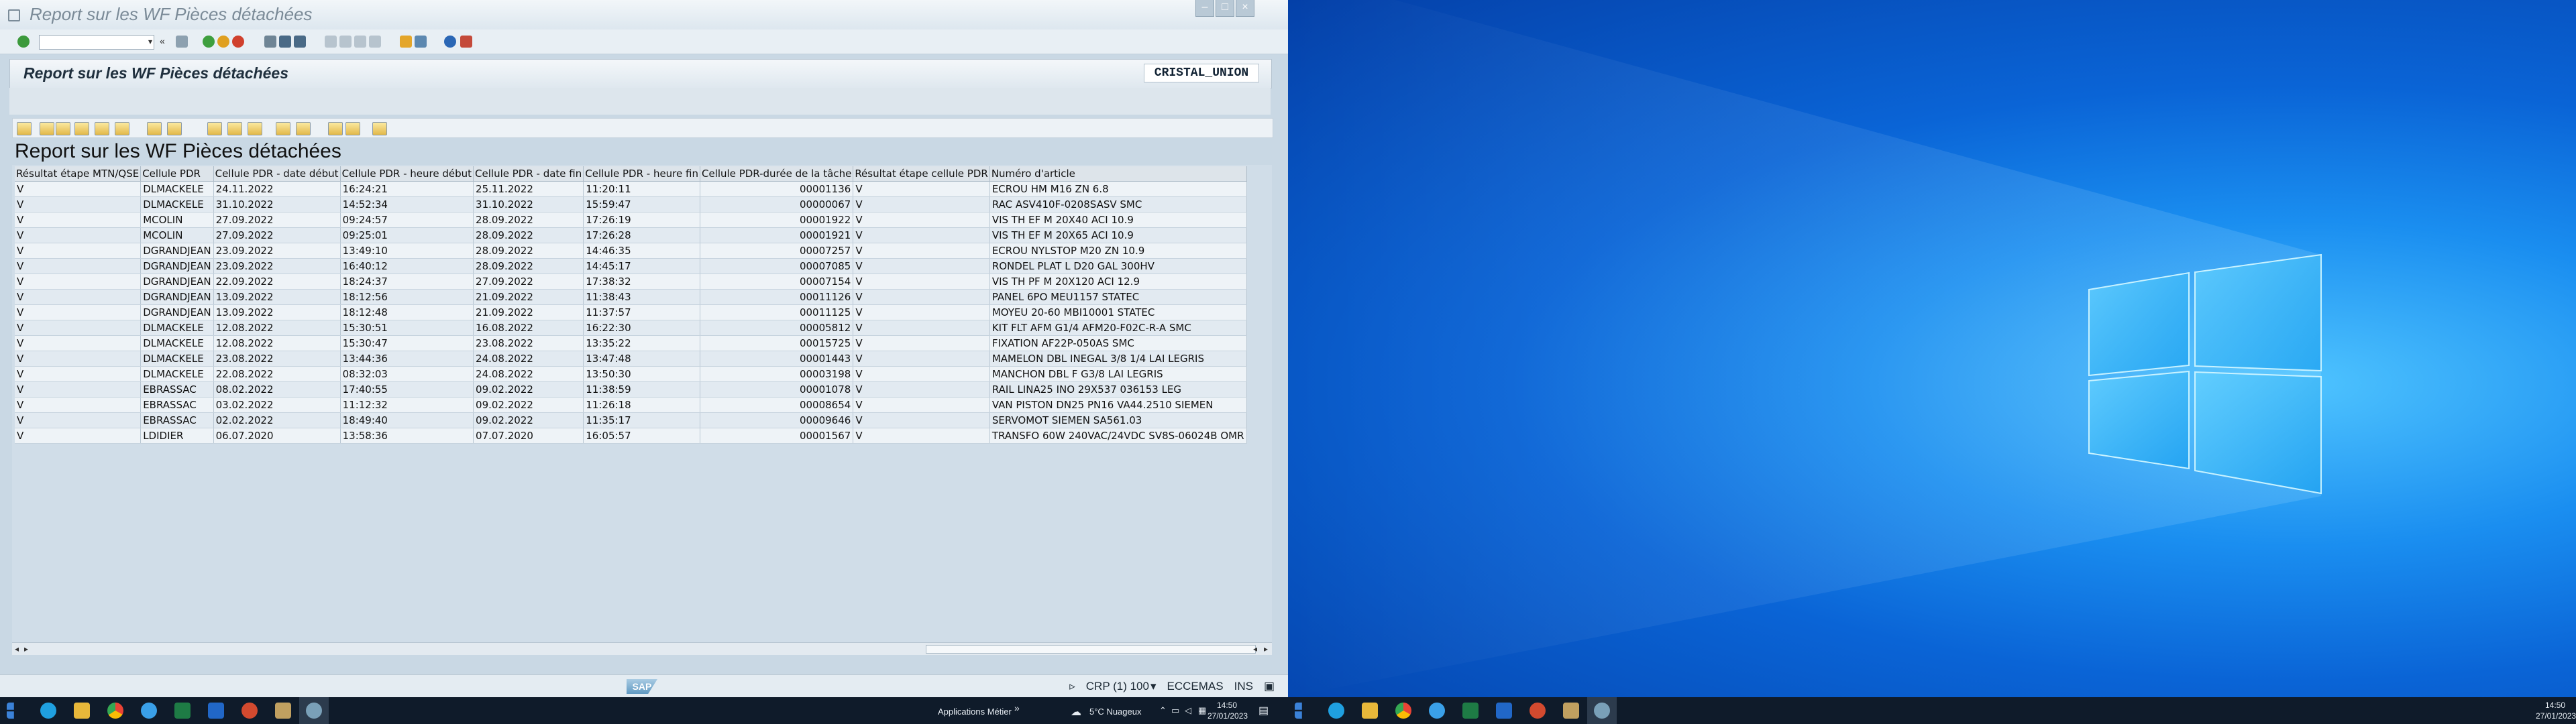 This screenshot has width=2576, height=724. What do you see at coordinates (2556, 716) in the screenshot?
I see `clock-date: 27/01/2023` at bounding box center [2556, 716].